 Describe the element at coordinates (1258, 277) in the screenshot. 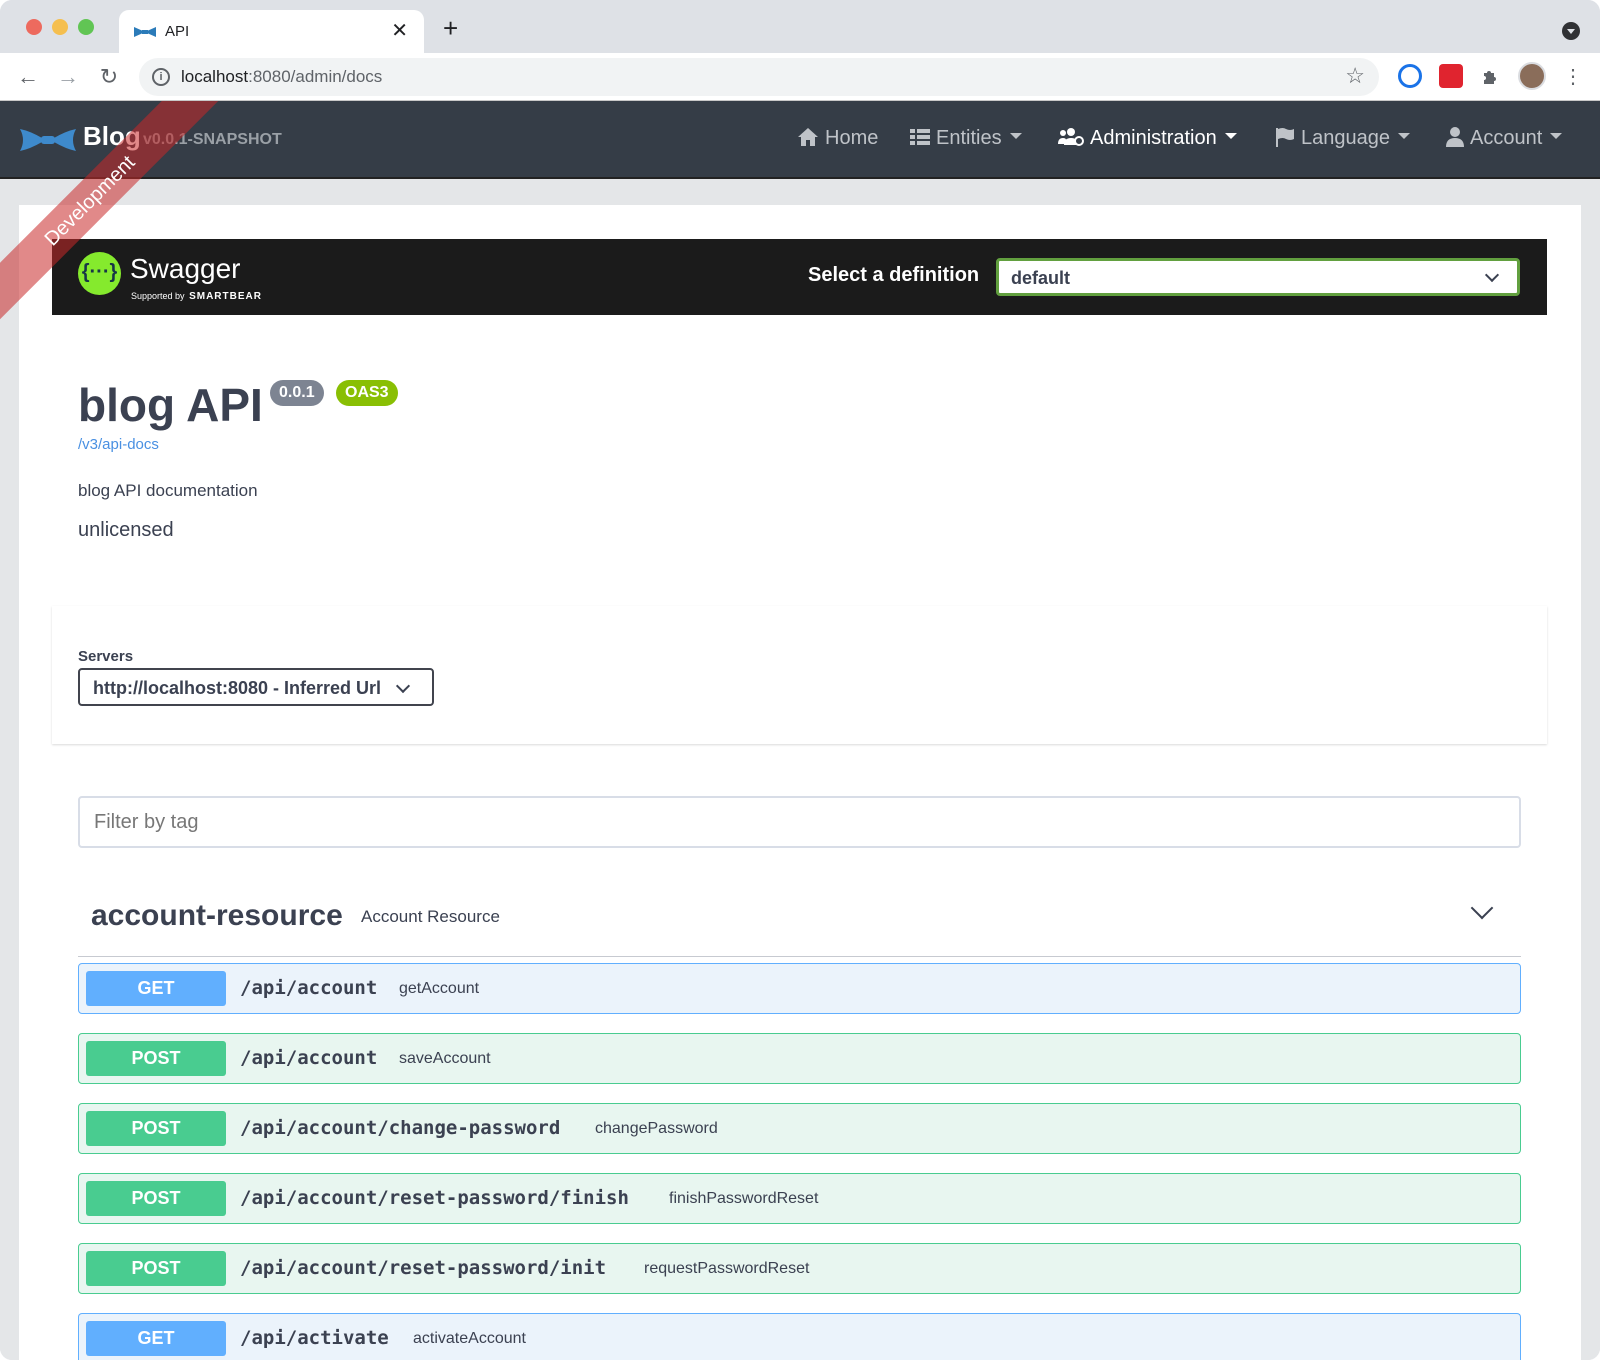

I see `definition-select: default` at that location.